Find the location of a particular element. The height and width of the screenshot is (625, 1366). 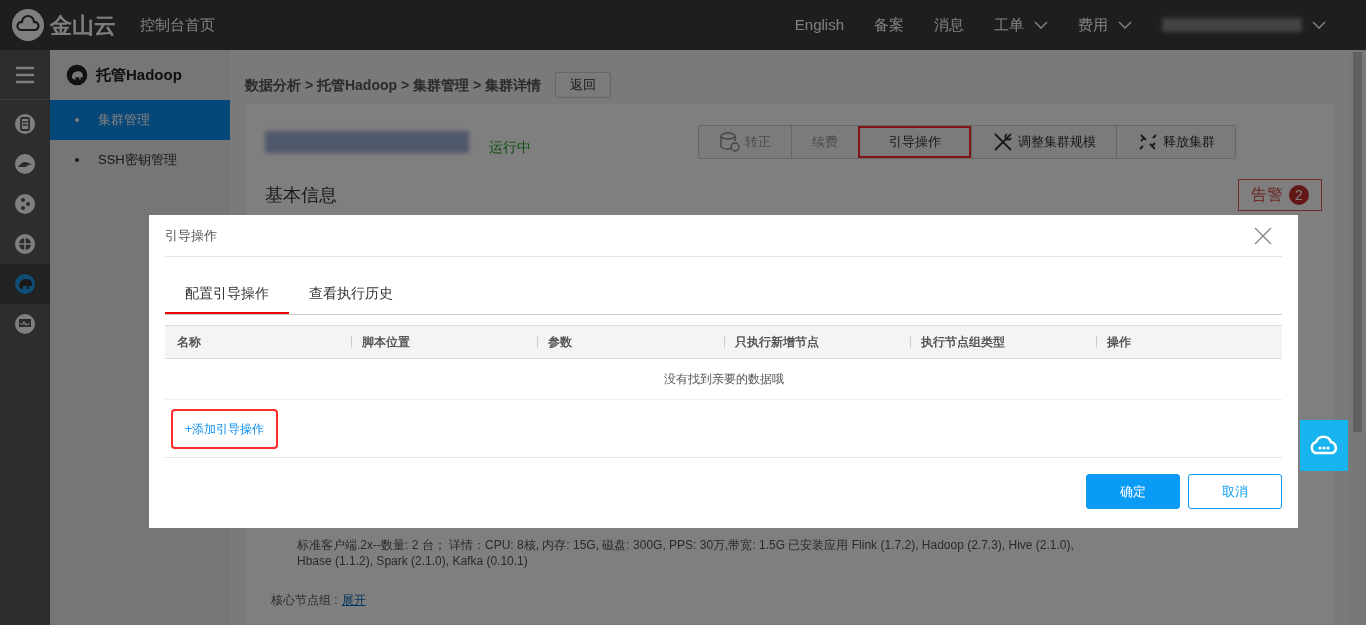

details-text: 标准客户端.2x--数量: 2 台； 详情：CPU: 8核, 内存: 15G, 磁盘: 300G, PPS: 30万,带宽: 1.5G 已安装应用 Flink (1.7.2), Hadoop (2.7.3), Hive (2.1.0), Hbase (1.1.2), Spark (2.1.0), Kafka (0.10.1) is located at coordinates (686, 553).